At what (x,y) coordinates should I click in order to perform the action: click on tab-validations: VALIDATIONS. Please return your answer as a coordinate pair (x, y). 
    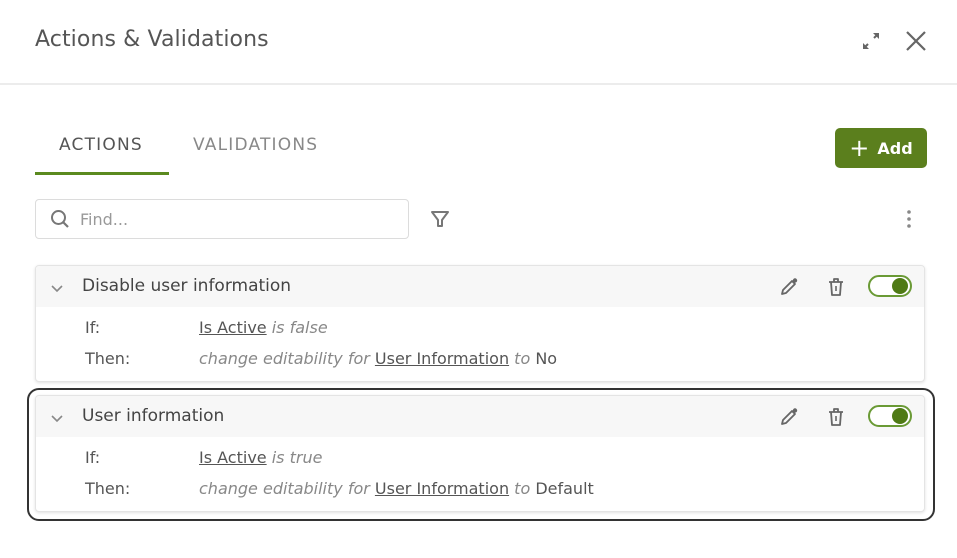
    Looking at the image, I should click on (255, 145).